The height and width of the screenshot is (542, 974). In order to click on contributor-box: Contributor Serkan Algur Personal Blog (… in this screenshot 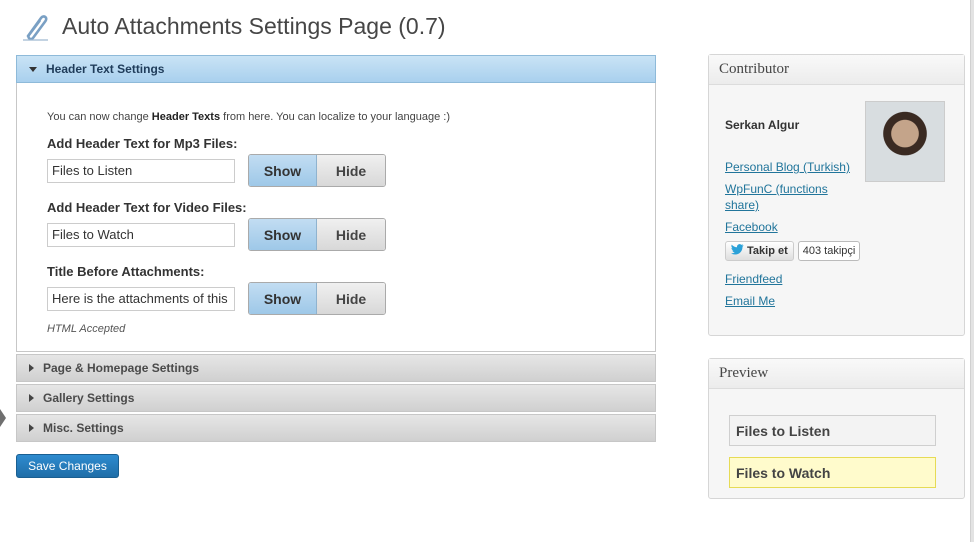, I will do `click(836, 195)`.